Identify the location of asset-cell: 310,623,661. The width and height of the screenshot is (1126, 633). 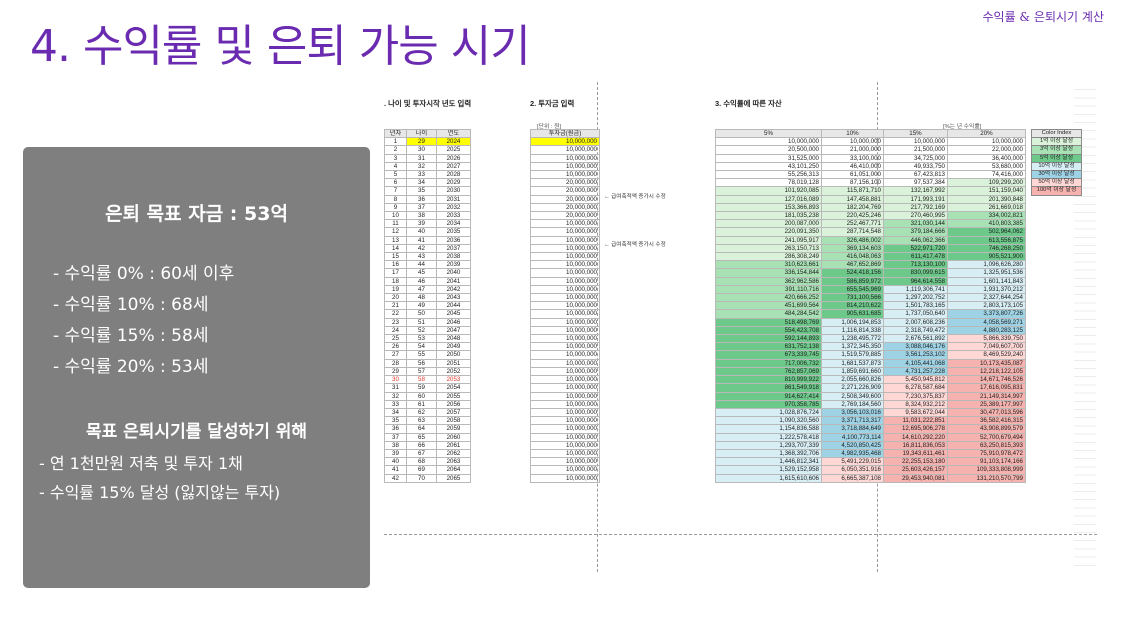
(768, 265).